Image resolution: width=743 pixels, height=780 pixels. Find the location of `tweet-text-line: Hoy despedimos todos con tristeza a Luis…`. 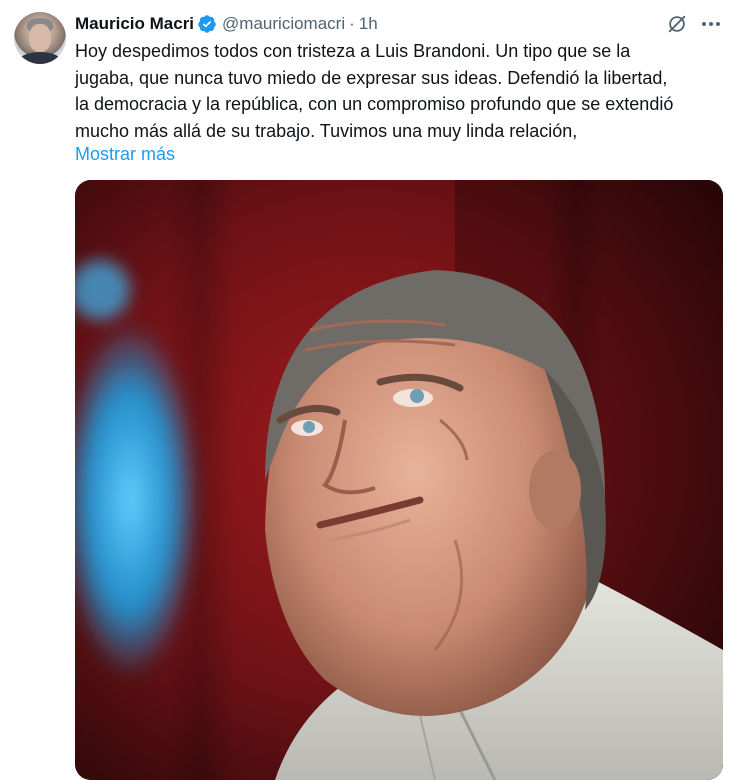

tweet-text-line: Hoy despedimos todos con tristeza a Luis… is located at coordinates (353, 51).